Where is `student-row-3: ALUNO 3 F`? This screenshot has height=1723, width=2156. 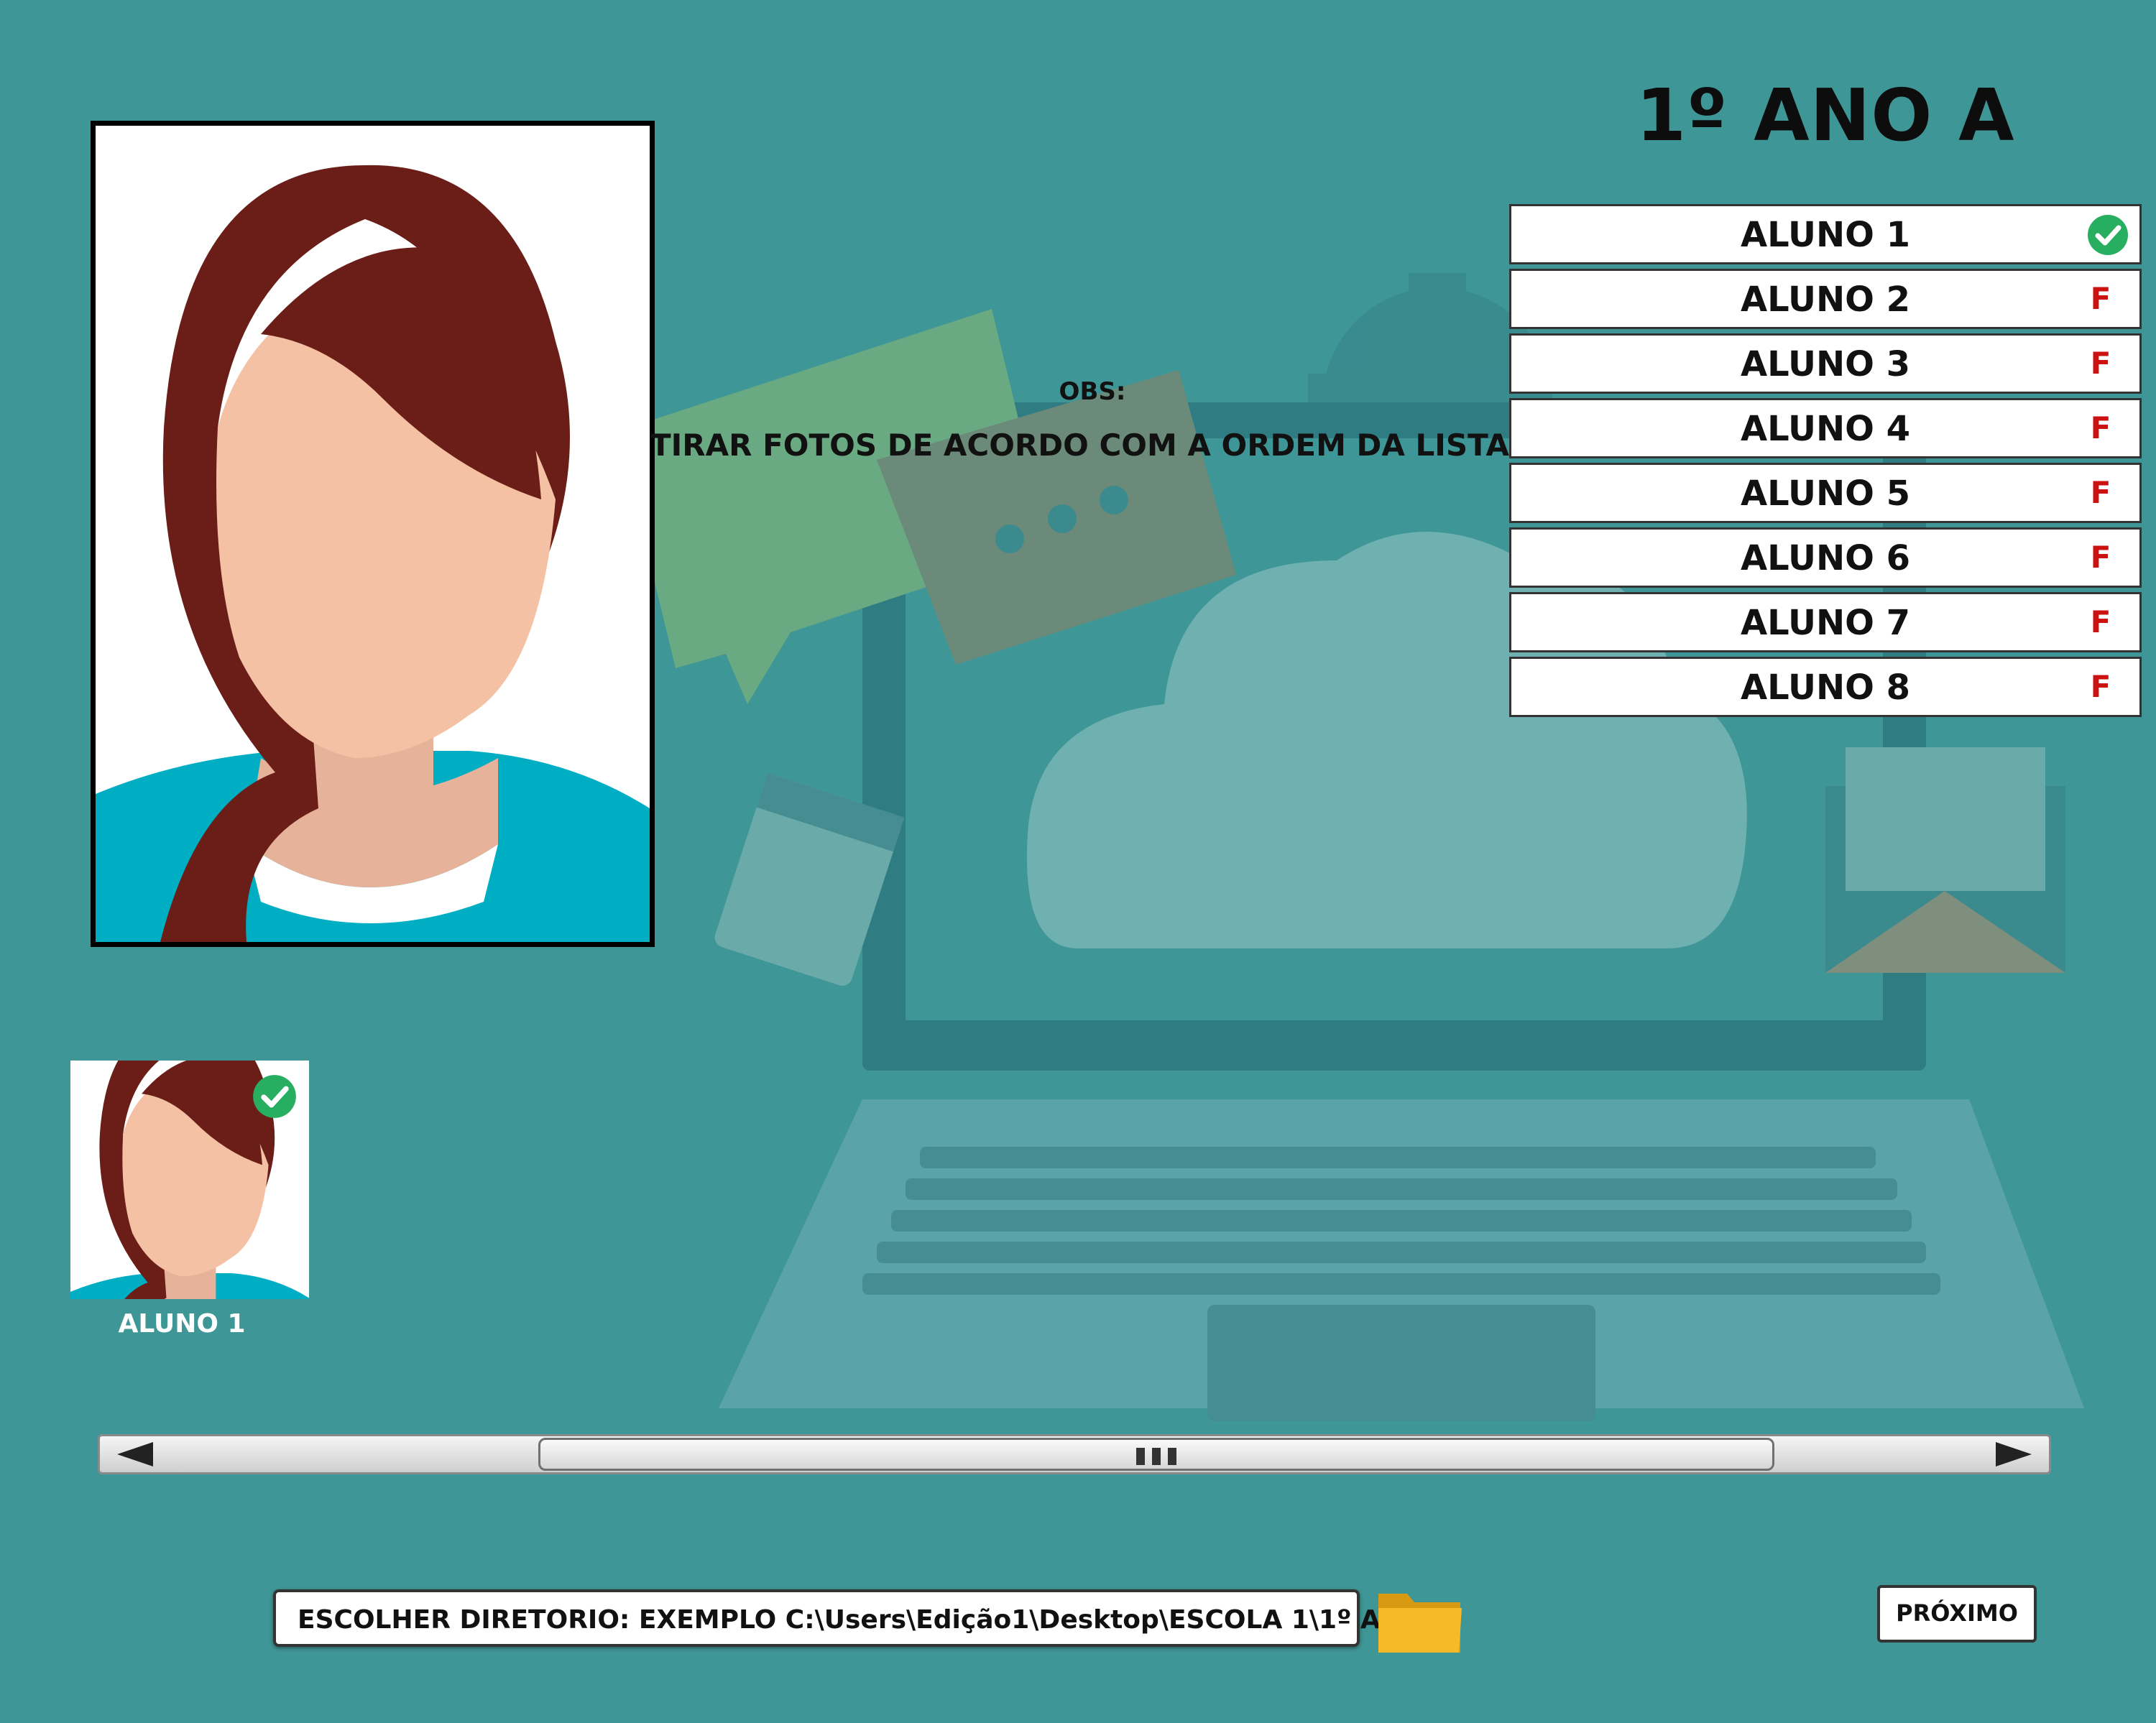 student-row-3: ALUNO 3 F is located at coordinates (1825, 363).